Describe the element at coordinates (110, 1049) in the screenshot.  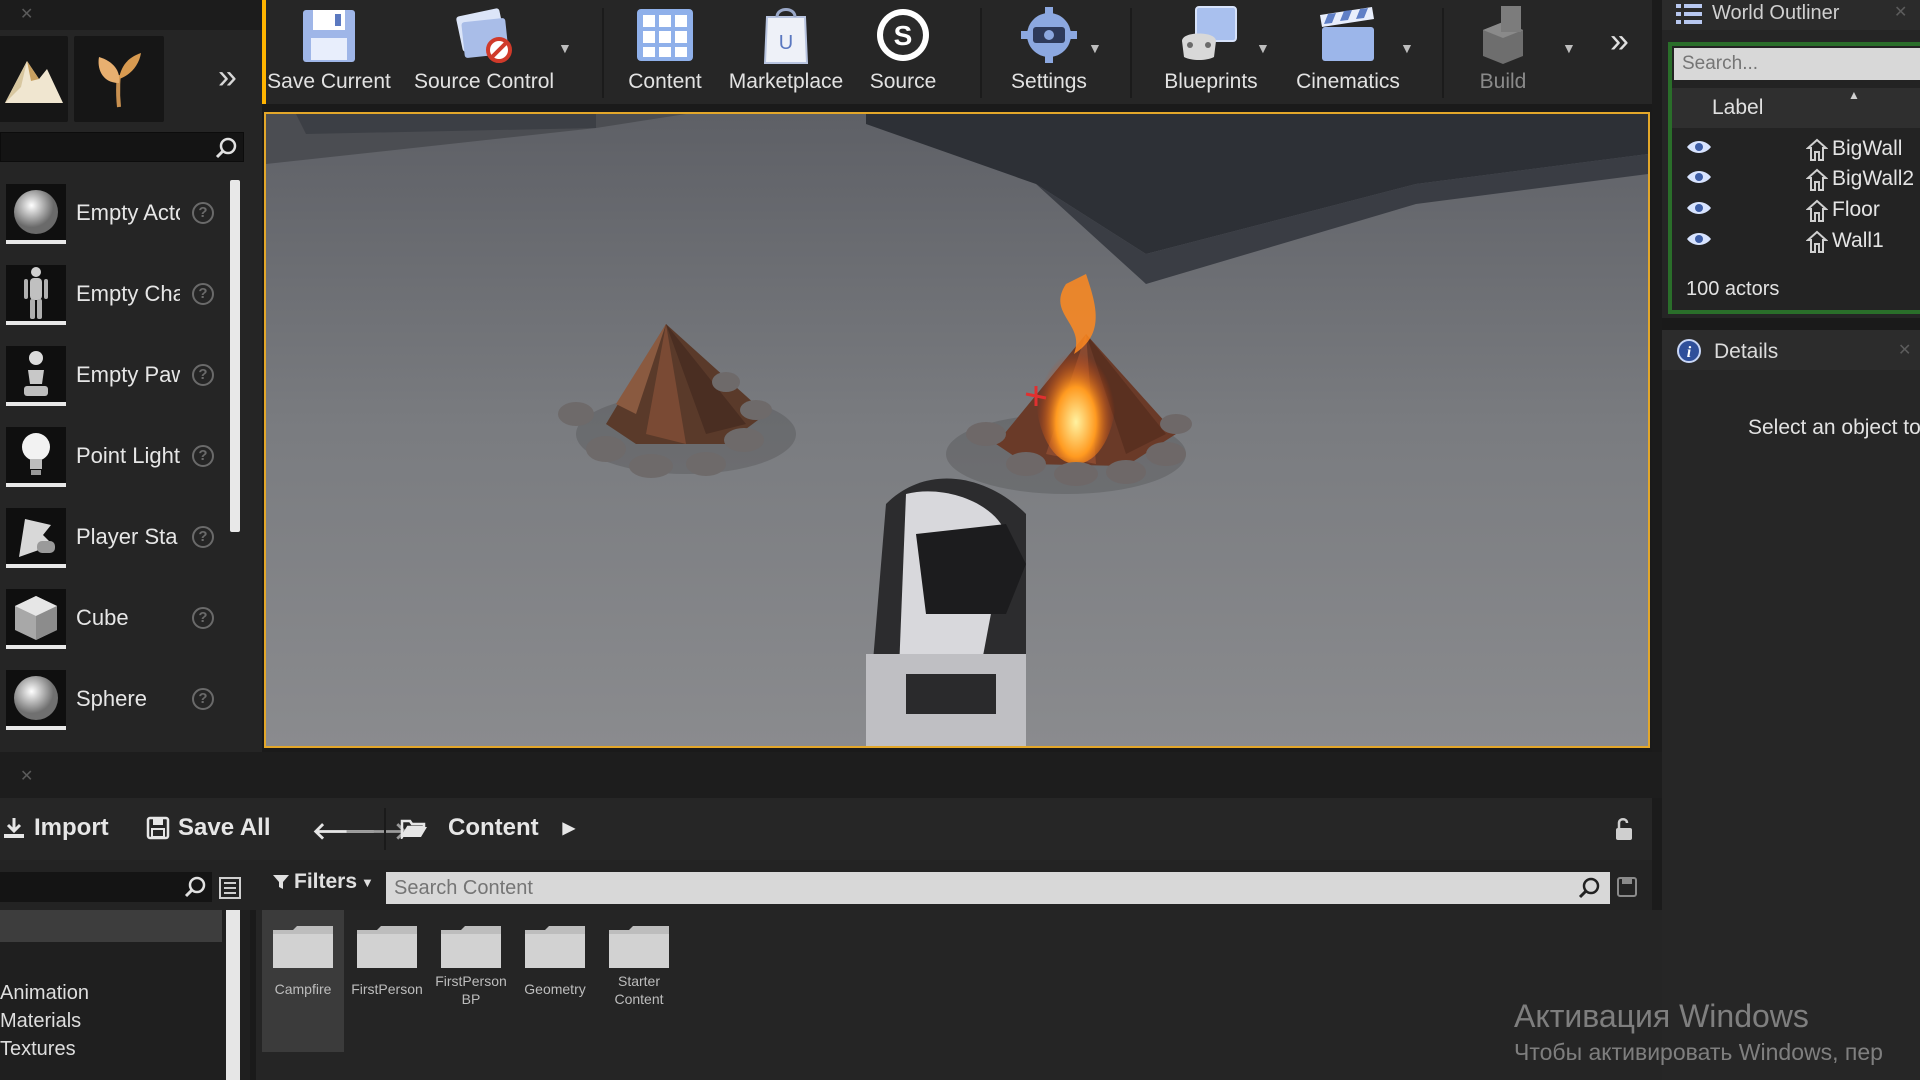
I see `tree-item: Textures` at that location.